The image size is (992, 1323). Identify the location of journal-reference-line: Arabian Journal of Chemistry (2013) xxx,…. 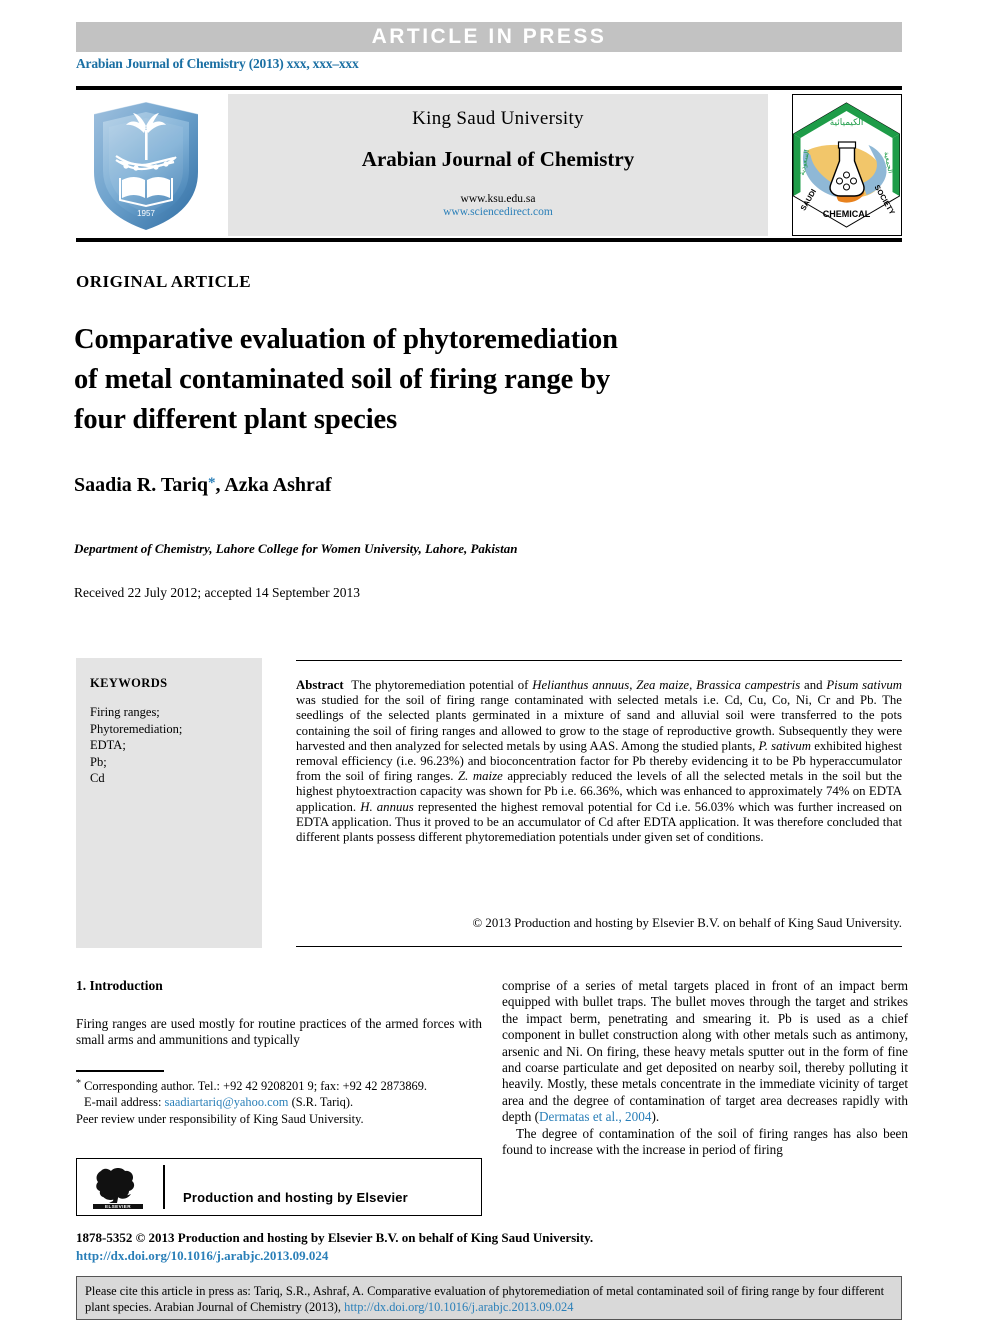
(217, 63).